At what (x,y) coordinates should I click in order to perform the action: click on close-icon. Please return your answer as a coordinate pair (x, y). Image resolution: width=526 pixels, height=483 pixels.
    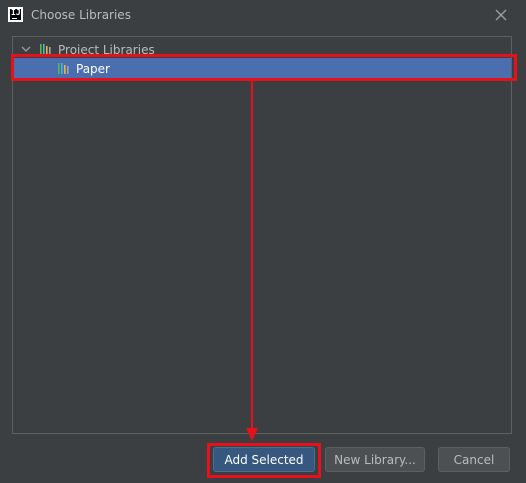
    Looking at the image, I should click on (501, 15).